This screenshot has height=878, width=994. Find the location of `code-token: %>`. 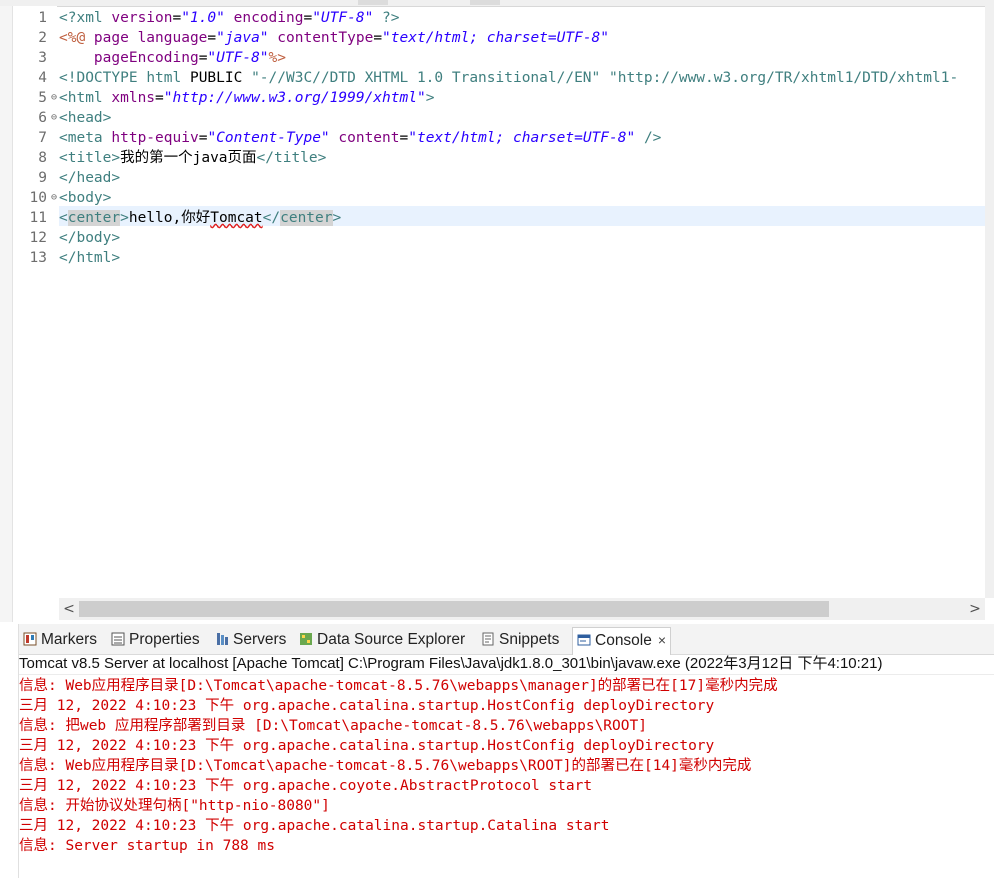

code-token: %> is located at coordinates (277, 58).